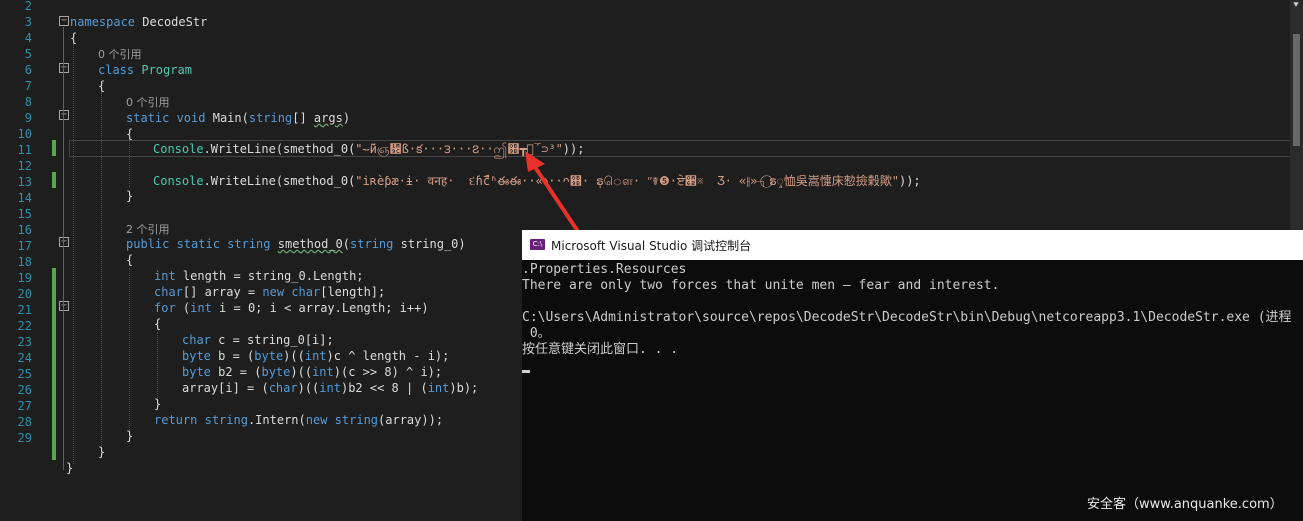 This screenshot has width=1303, height=521. What do you see at coordinates (236, 372) in the screenshot?
I see `code-text: b2 = (` at bounding box center [236, 372].